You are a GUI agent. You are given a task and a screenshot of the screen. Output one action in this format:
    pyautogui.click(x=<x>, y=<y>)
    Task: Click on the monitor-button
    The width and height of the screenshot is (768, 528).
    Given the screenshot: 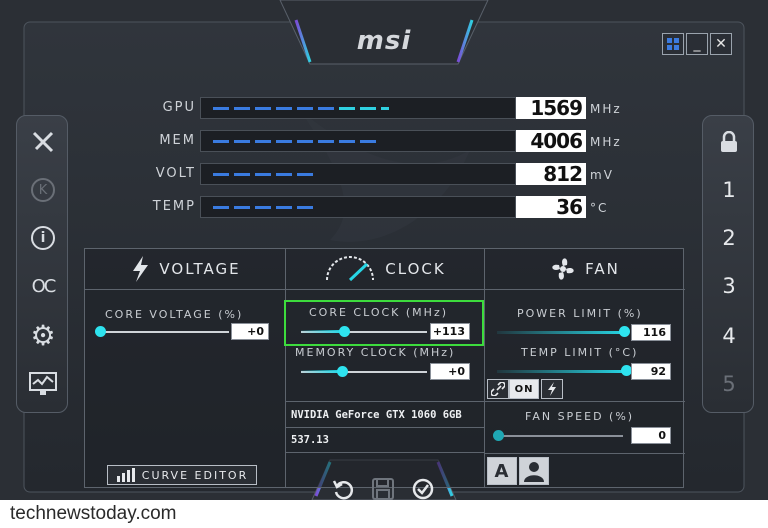 What is the action you would take?
    pyautogui.click(x=43, y=384)
    